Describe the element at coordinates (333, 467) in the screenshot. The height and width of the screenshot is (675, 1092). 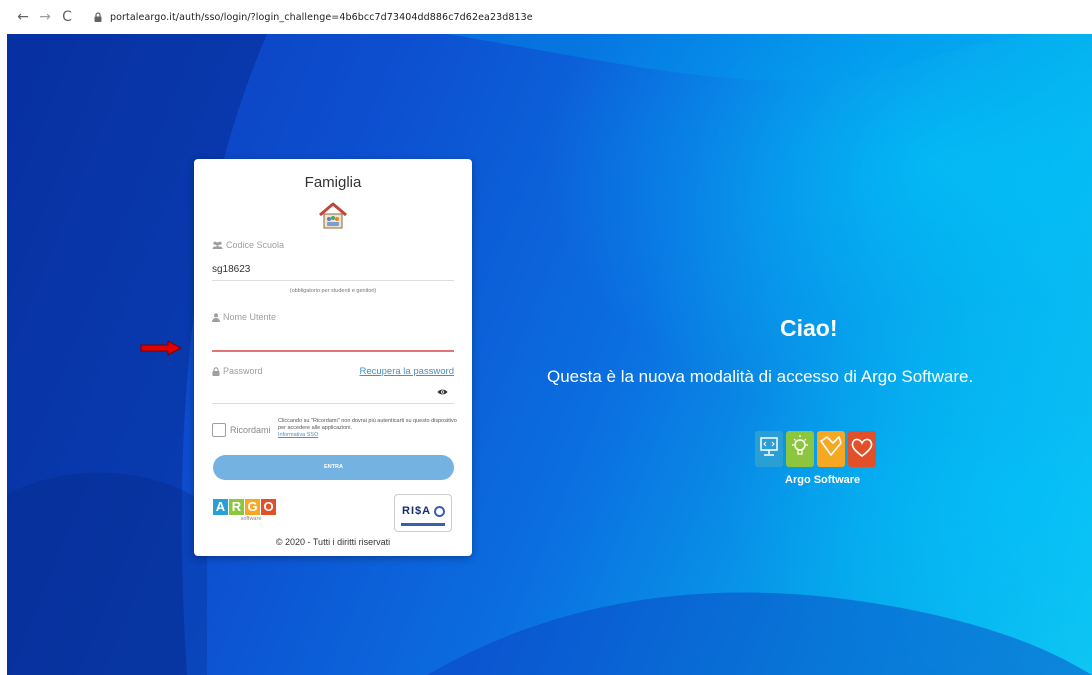
I see `login-submit-button: ENTRA` at that location.